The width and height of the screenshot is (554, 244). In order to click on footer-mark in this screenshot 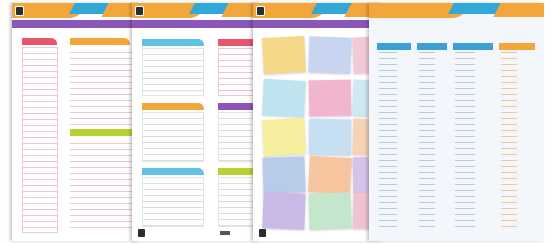, I will do `click(225, 233)`.